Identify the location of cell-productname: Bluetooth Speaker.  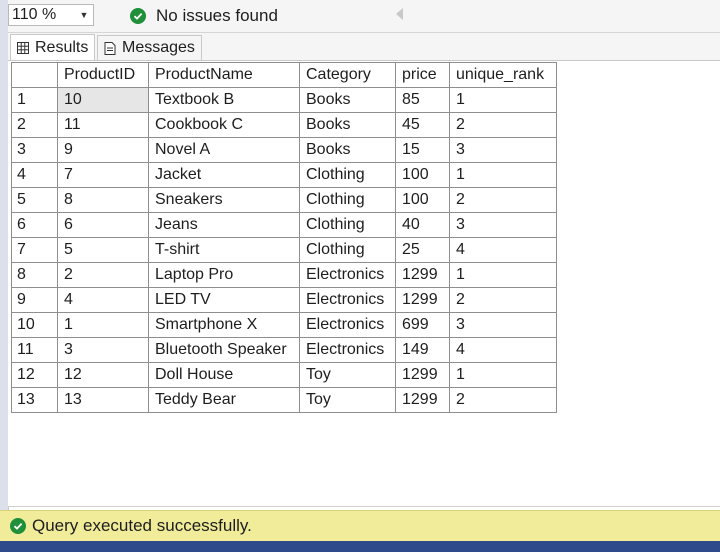
(224, 350).